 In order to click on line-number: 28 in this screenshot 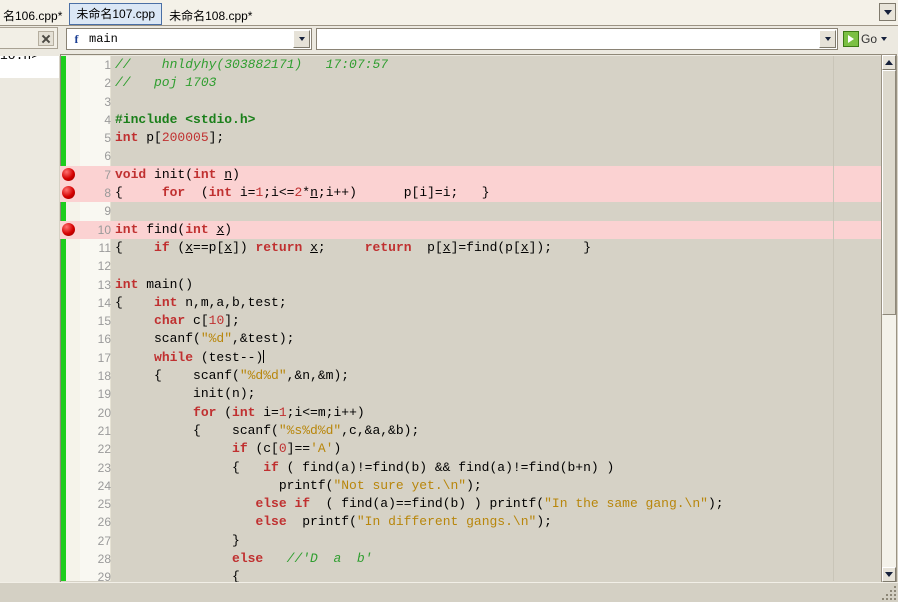, I will do `click(104, 559)`.